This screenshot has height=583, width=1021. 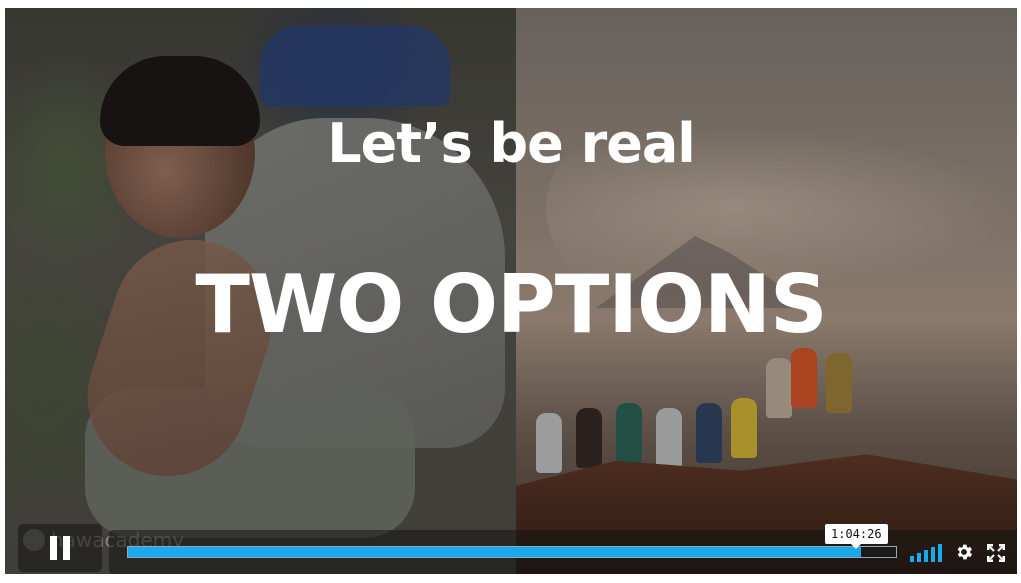 I want to click on volume-button, so click(x=926, y=551).